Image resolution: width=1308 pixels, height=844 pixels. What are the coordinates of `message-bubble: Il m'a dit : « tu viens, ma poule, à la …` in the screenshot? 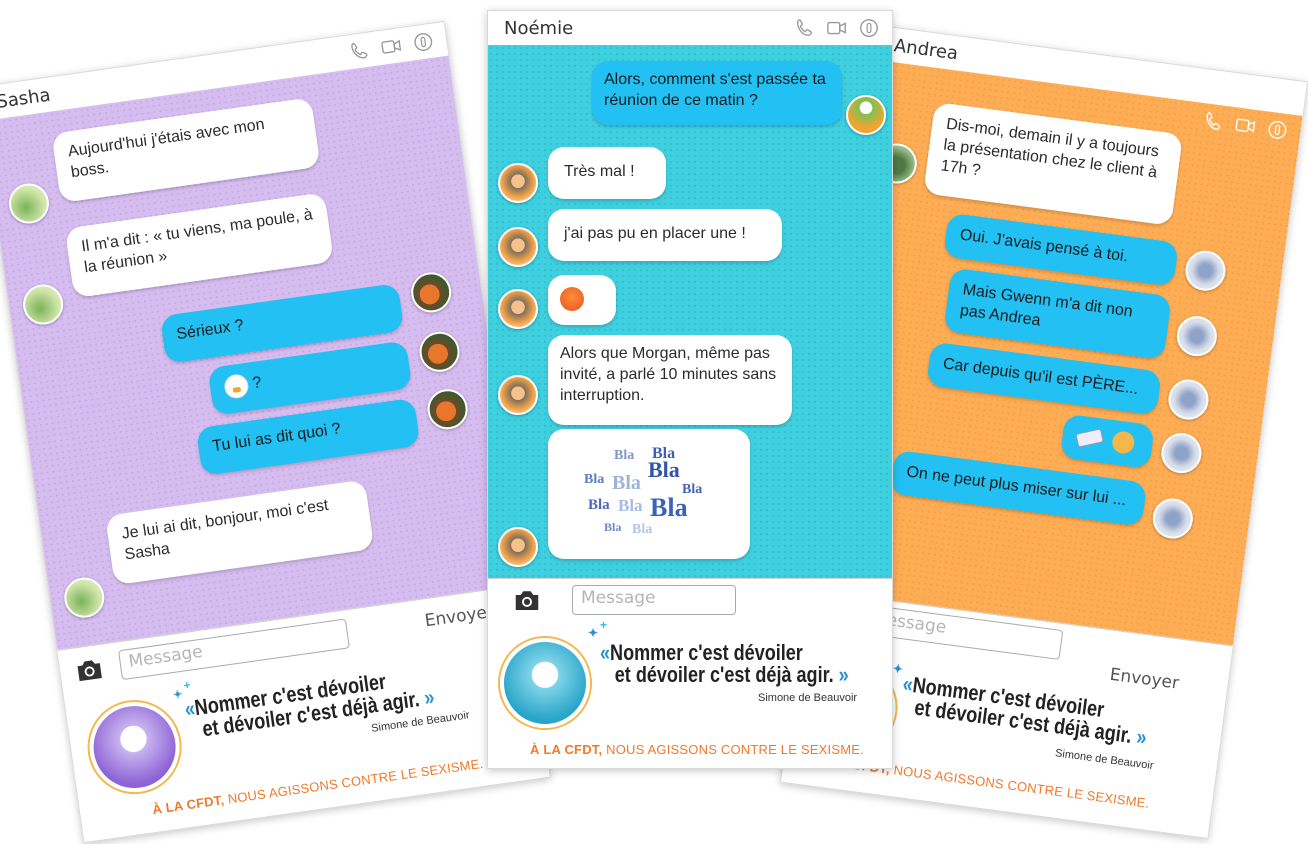 It's located at (199, 245).